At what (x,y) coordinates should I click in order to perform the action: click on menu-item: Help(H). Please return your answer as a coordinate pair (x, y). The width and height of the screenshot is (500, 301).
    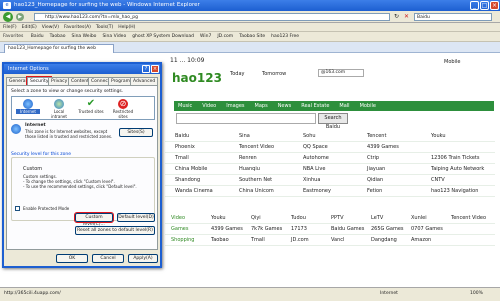
    Looking at the image, I should click on (126, 27).